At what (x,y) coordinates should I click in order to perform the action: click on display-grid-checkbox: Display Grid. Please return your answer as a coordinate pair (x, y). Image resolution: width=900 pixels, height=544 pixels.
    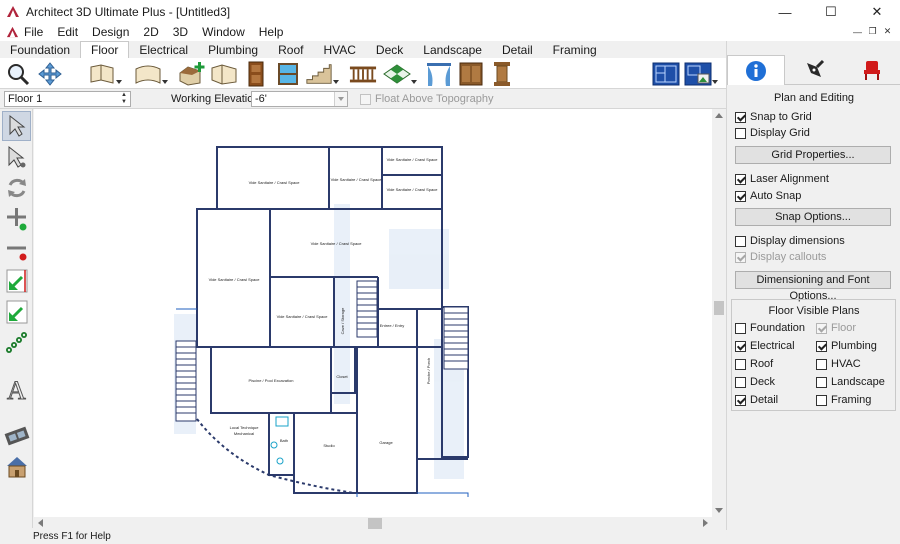
    Looking at the image, I should click on (772, 133).